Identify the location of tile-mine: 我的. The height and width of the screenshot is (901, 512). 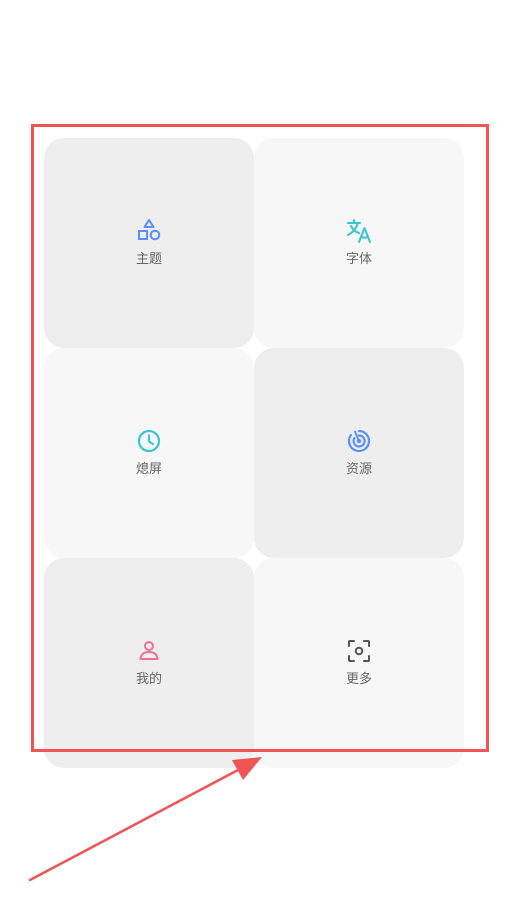
(149, 663).